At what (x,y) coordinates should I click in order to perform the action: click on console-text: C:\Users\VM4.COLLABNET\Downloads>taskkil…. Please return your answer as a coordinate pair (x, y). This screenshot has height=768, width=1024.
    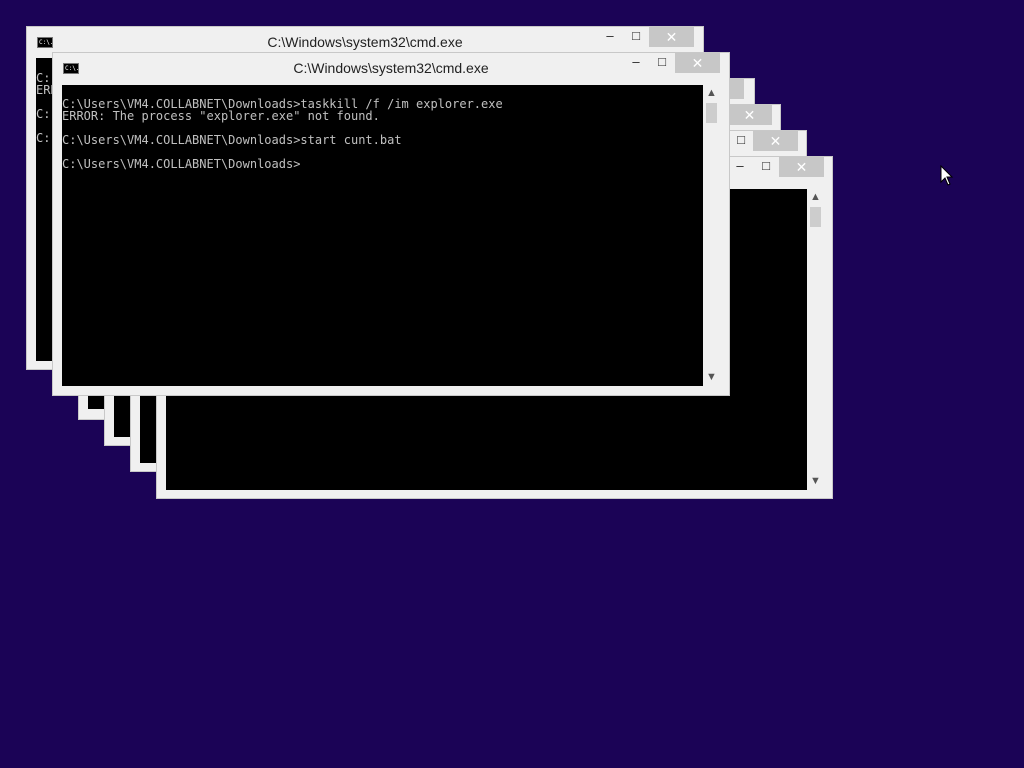
    Looking at the image, I should click on (282, 134).